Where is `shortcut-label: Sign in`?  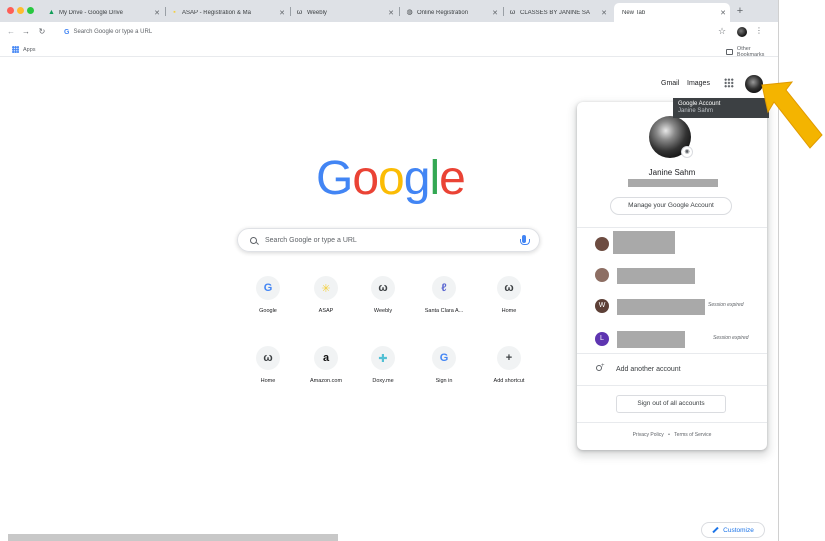
shortcut-label: Sign in is located at coordinates (444, 381).